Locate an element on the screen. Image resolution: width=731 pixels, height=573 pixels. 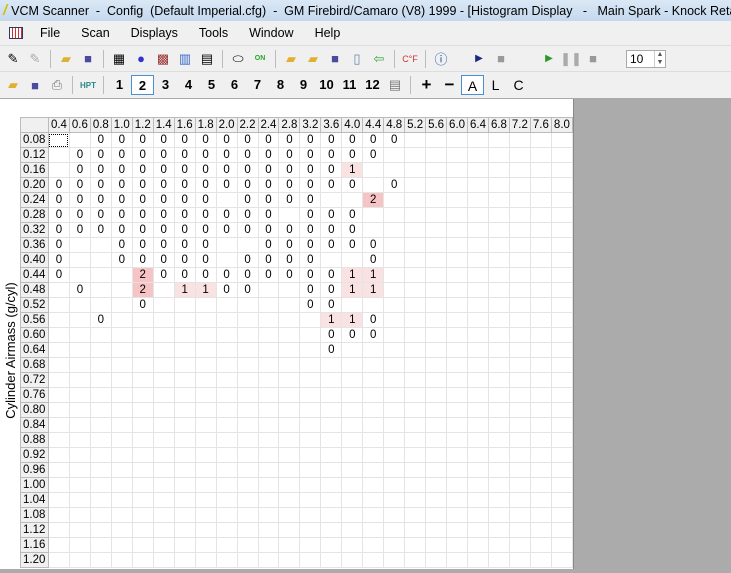
zoom-in-button: + is located at coordinates (426, 85).